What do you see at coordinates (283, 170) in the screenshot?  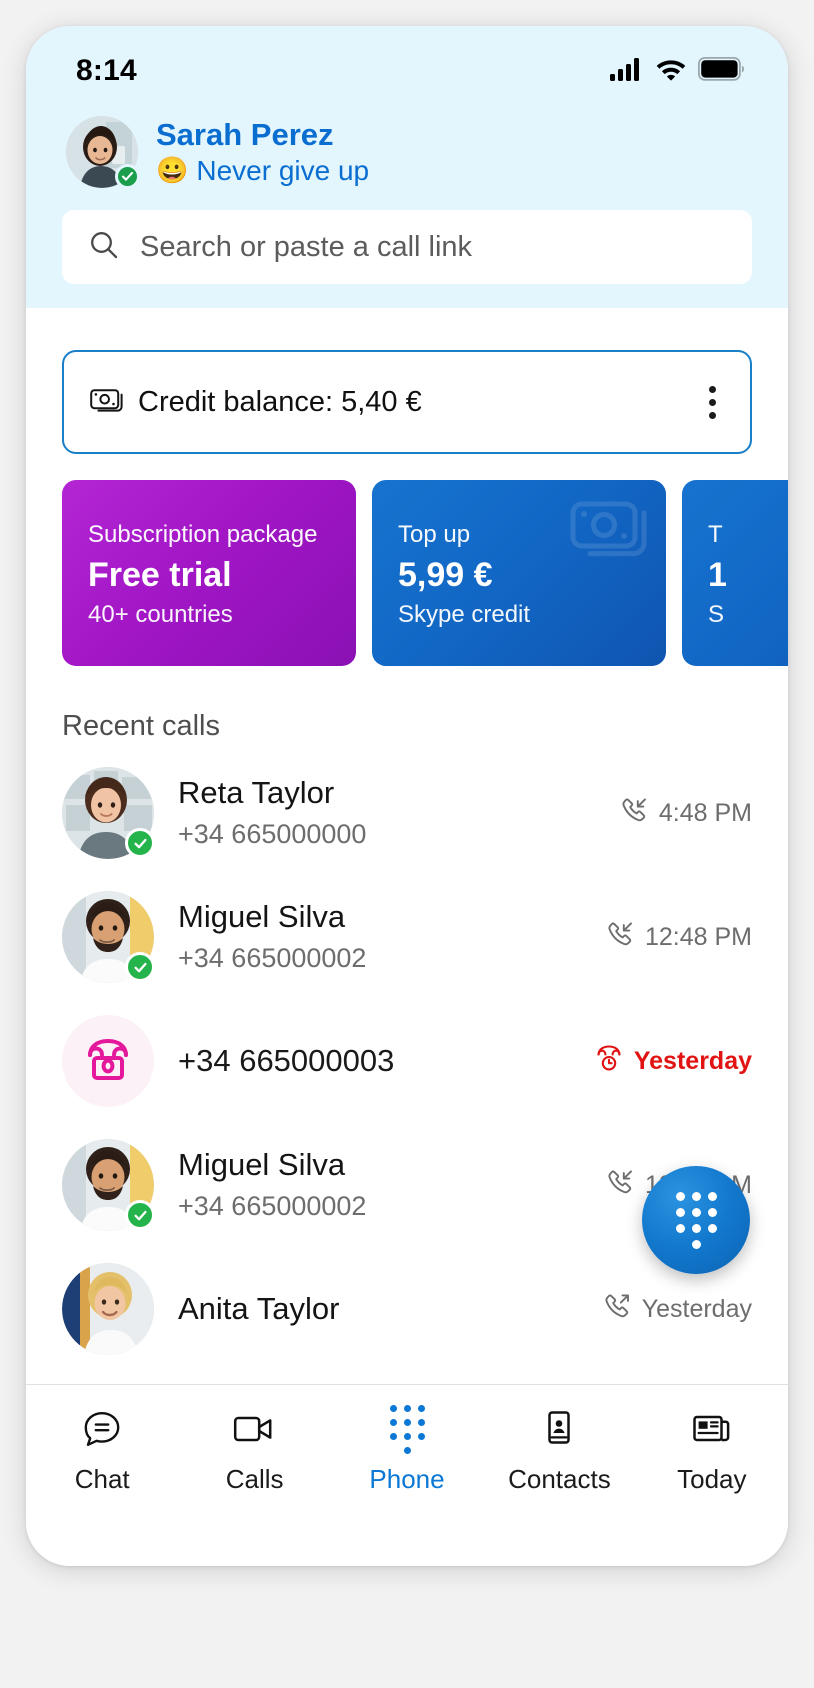 I see `mood-text: Never give up` at bounding box center [283, 170].